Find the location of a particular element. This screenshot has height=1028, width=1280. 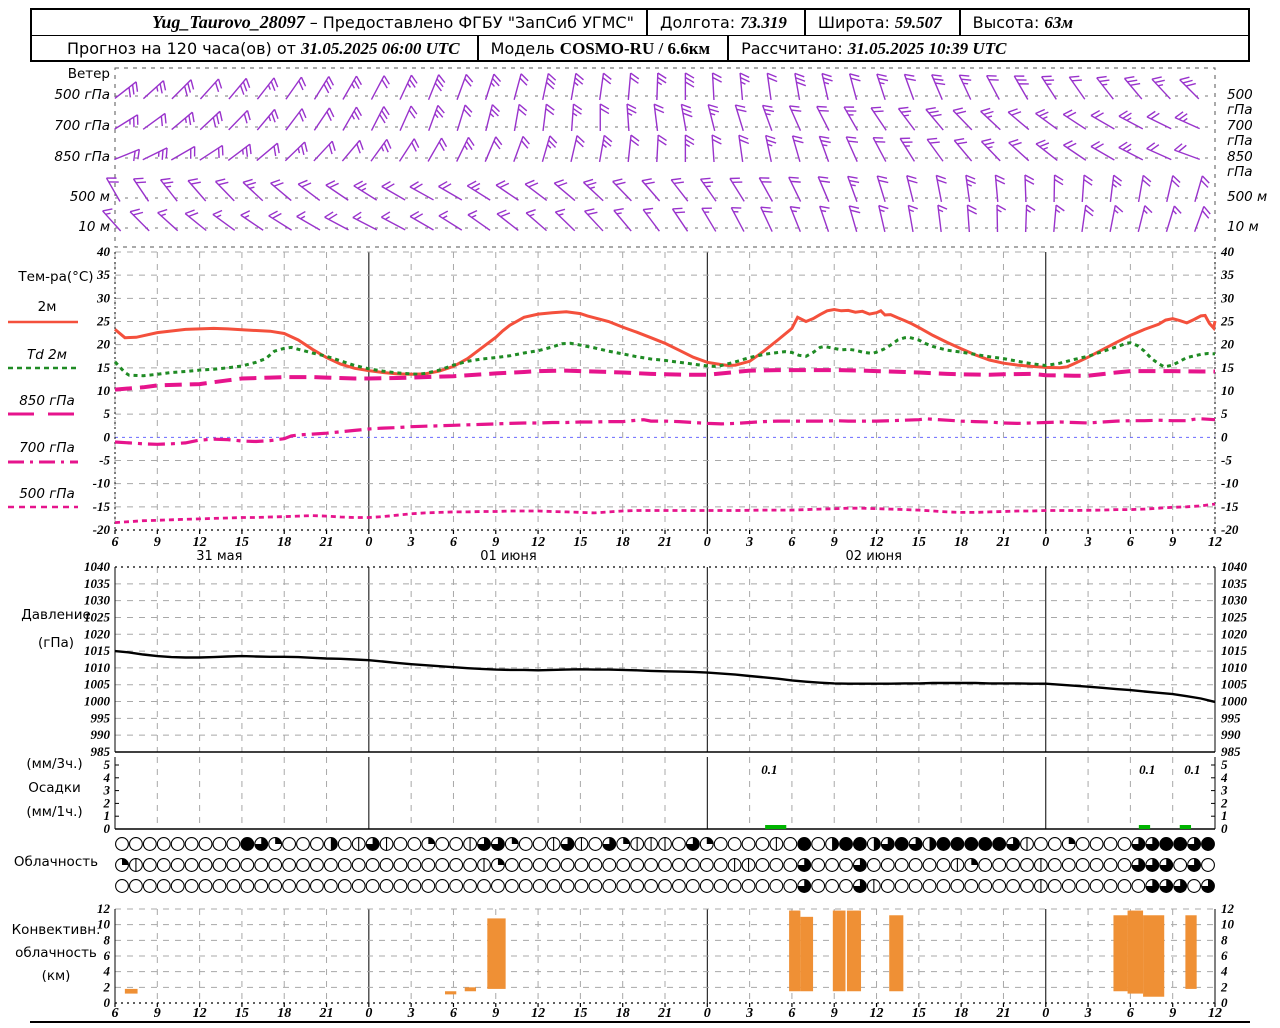

wind-level-500m: 500 м is located at coordinates (57, 197).